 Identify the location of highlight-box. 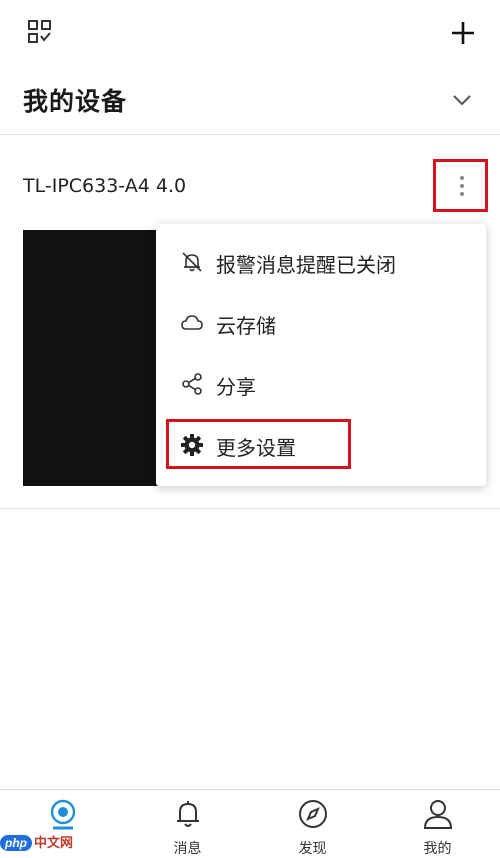
(258, 444).